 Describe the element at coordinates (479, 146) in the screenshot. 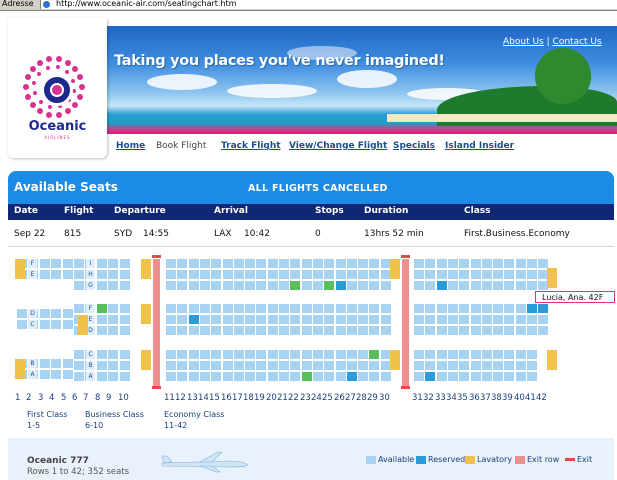

I see `nav-island-insider: Island Insider` at that location.